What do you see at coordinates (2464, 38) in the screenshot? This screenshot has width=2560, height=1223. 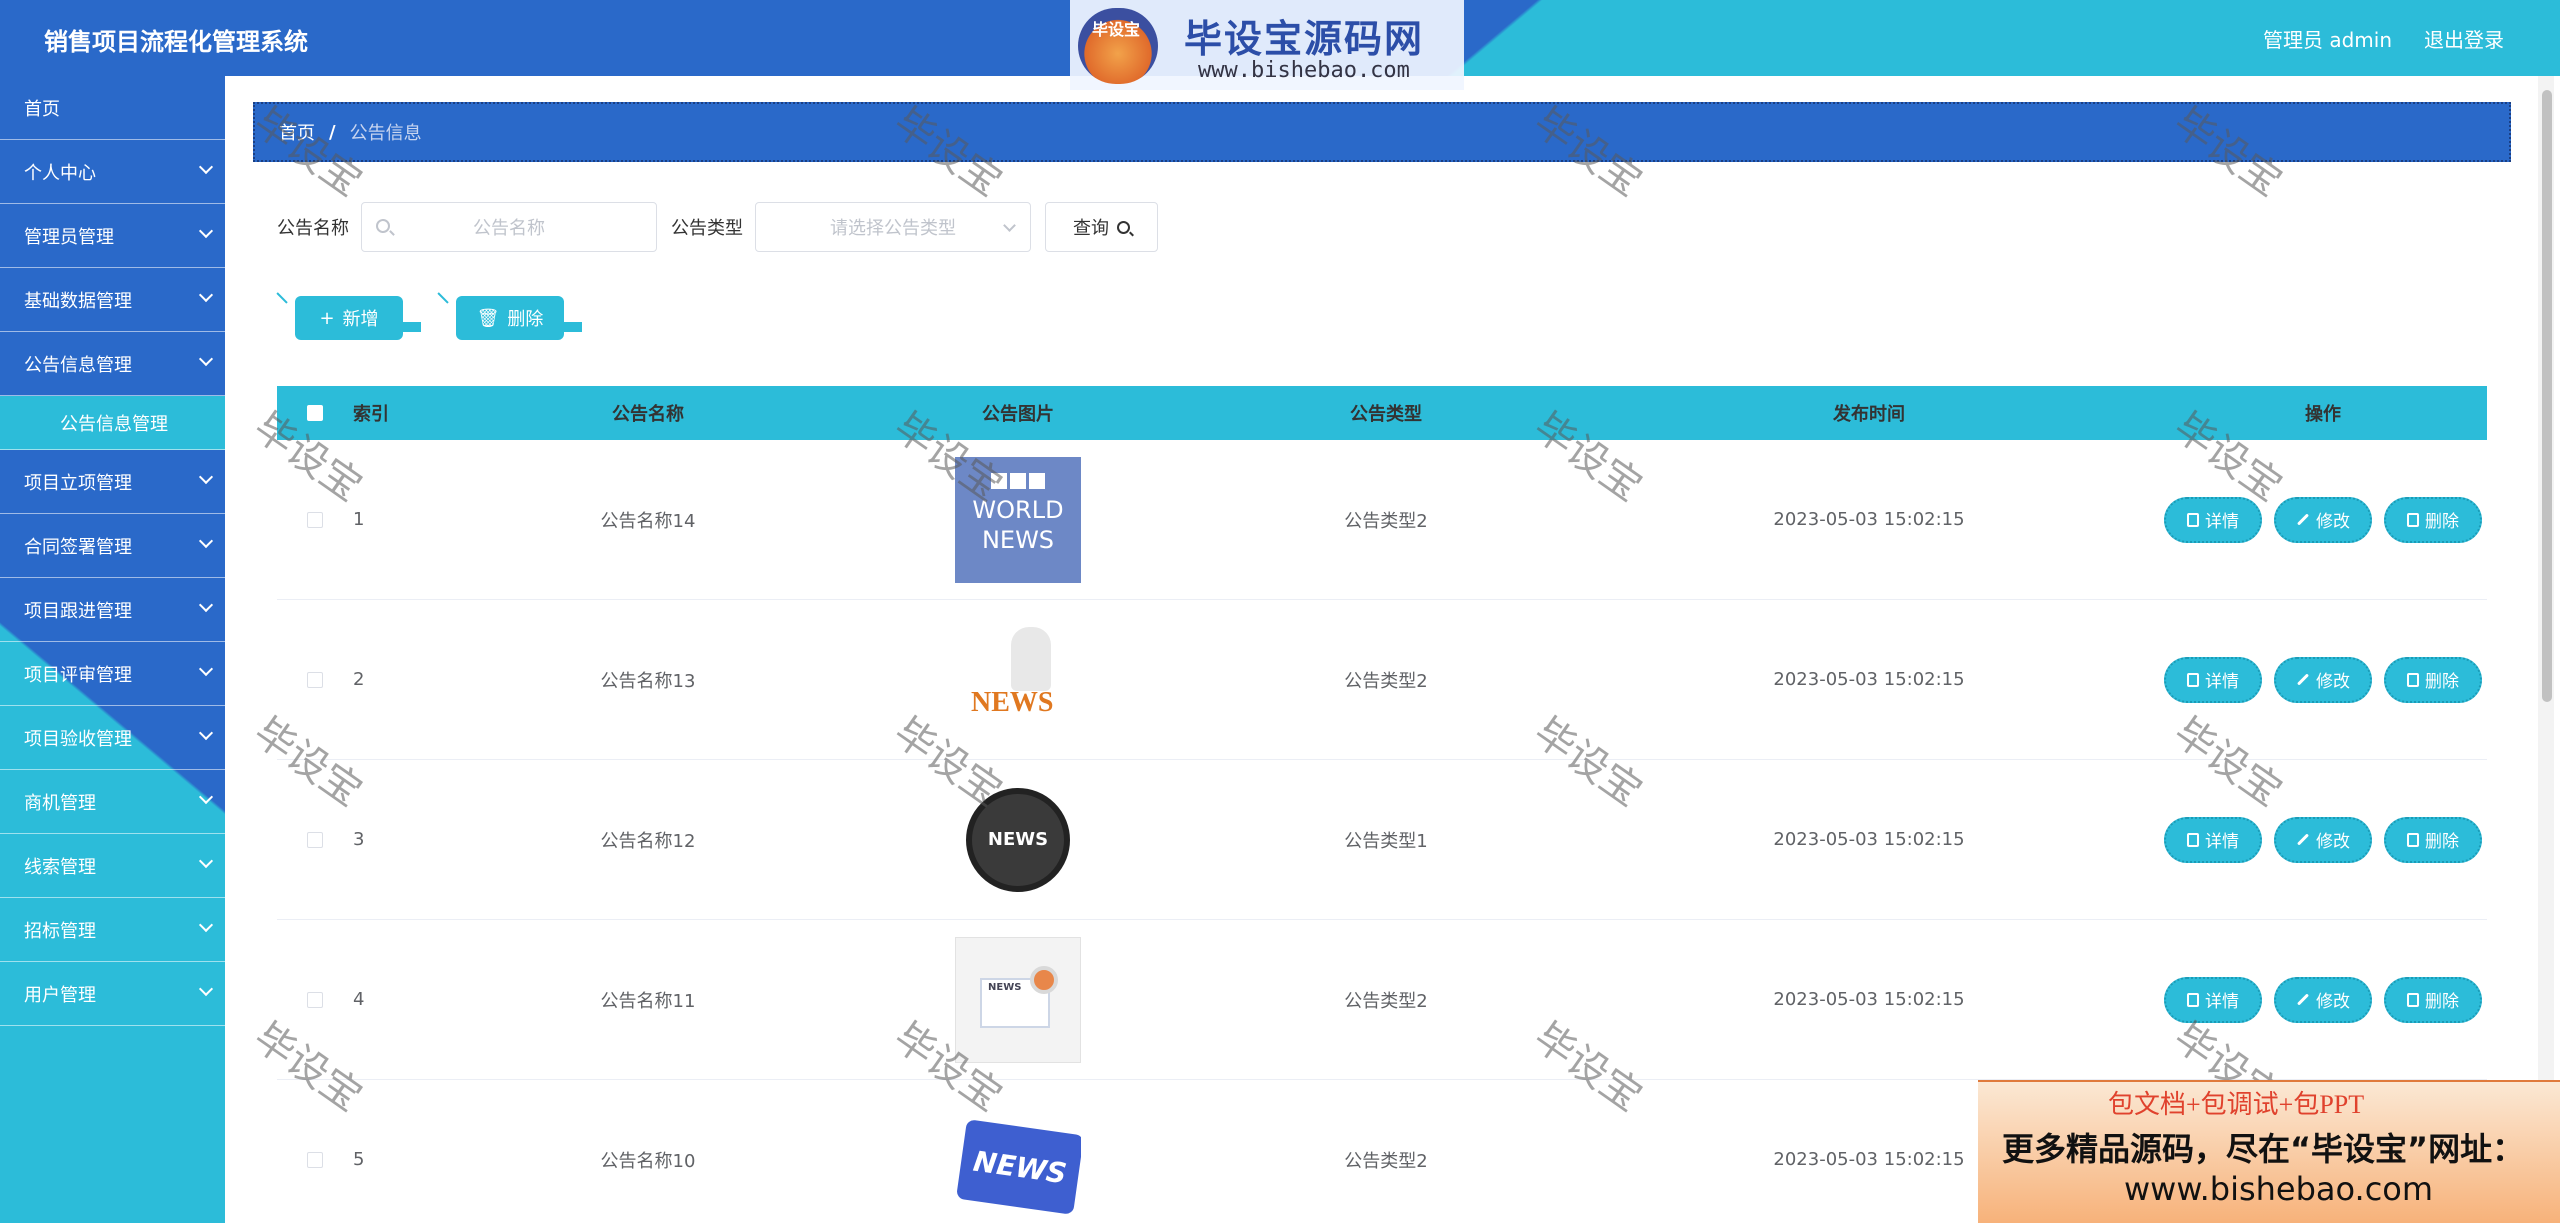 I see `logout-link: 退出登录` at bounding box center [2464, 38].